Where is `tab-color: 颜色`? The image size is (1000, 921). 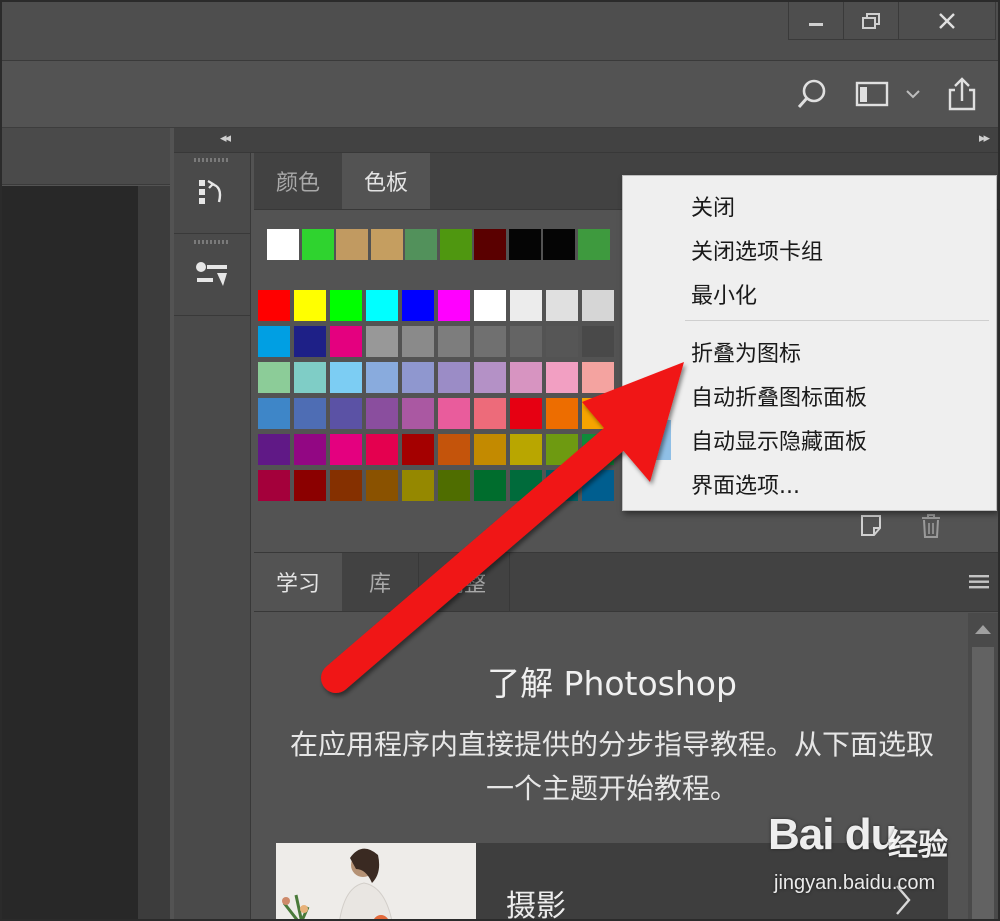 tab-color: 颜色 is located at coordinates (298, 181).